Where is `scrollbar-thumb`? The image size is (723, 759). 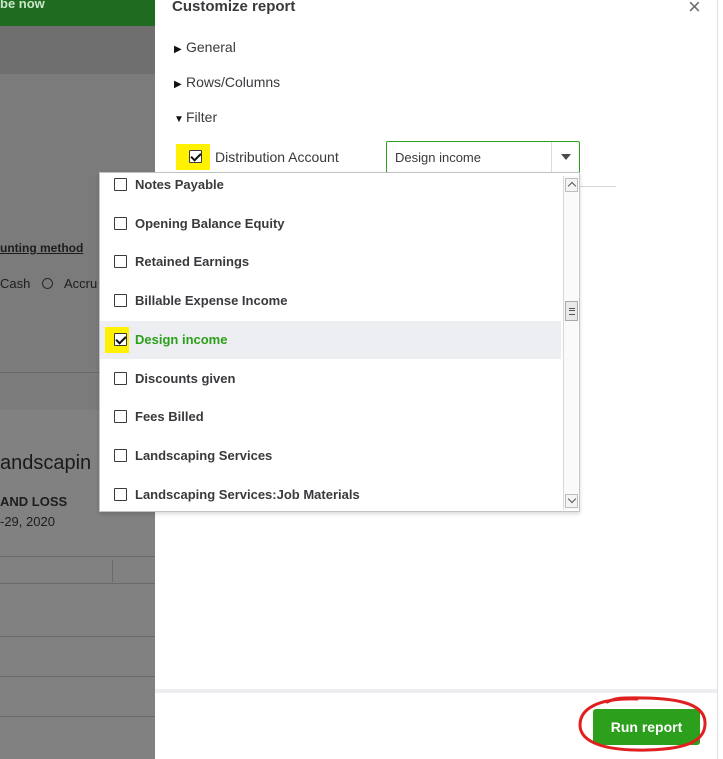
scrollbar-thumb is located at coordinates (571, 311).